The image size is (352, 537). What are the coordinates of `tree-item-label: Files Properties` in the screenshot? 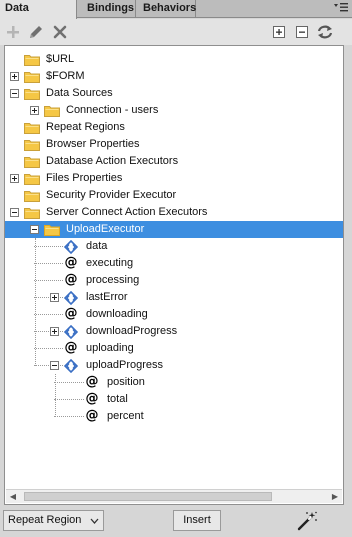 It's located at (84, 178).